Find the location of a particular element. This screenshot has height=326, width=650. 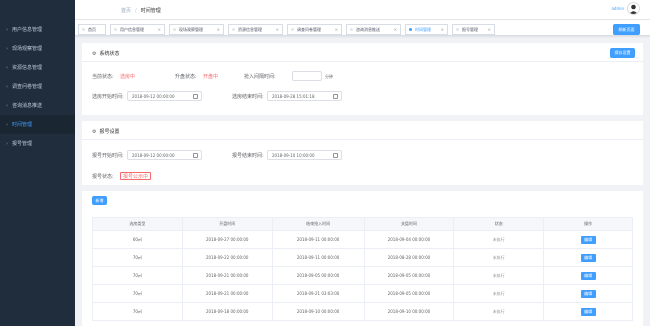

sidebar-item-user-info: › 用户信息管理 is located at coordinates (37, 29).